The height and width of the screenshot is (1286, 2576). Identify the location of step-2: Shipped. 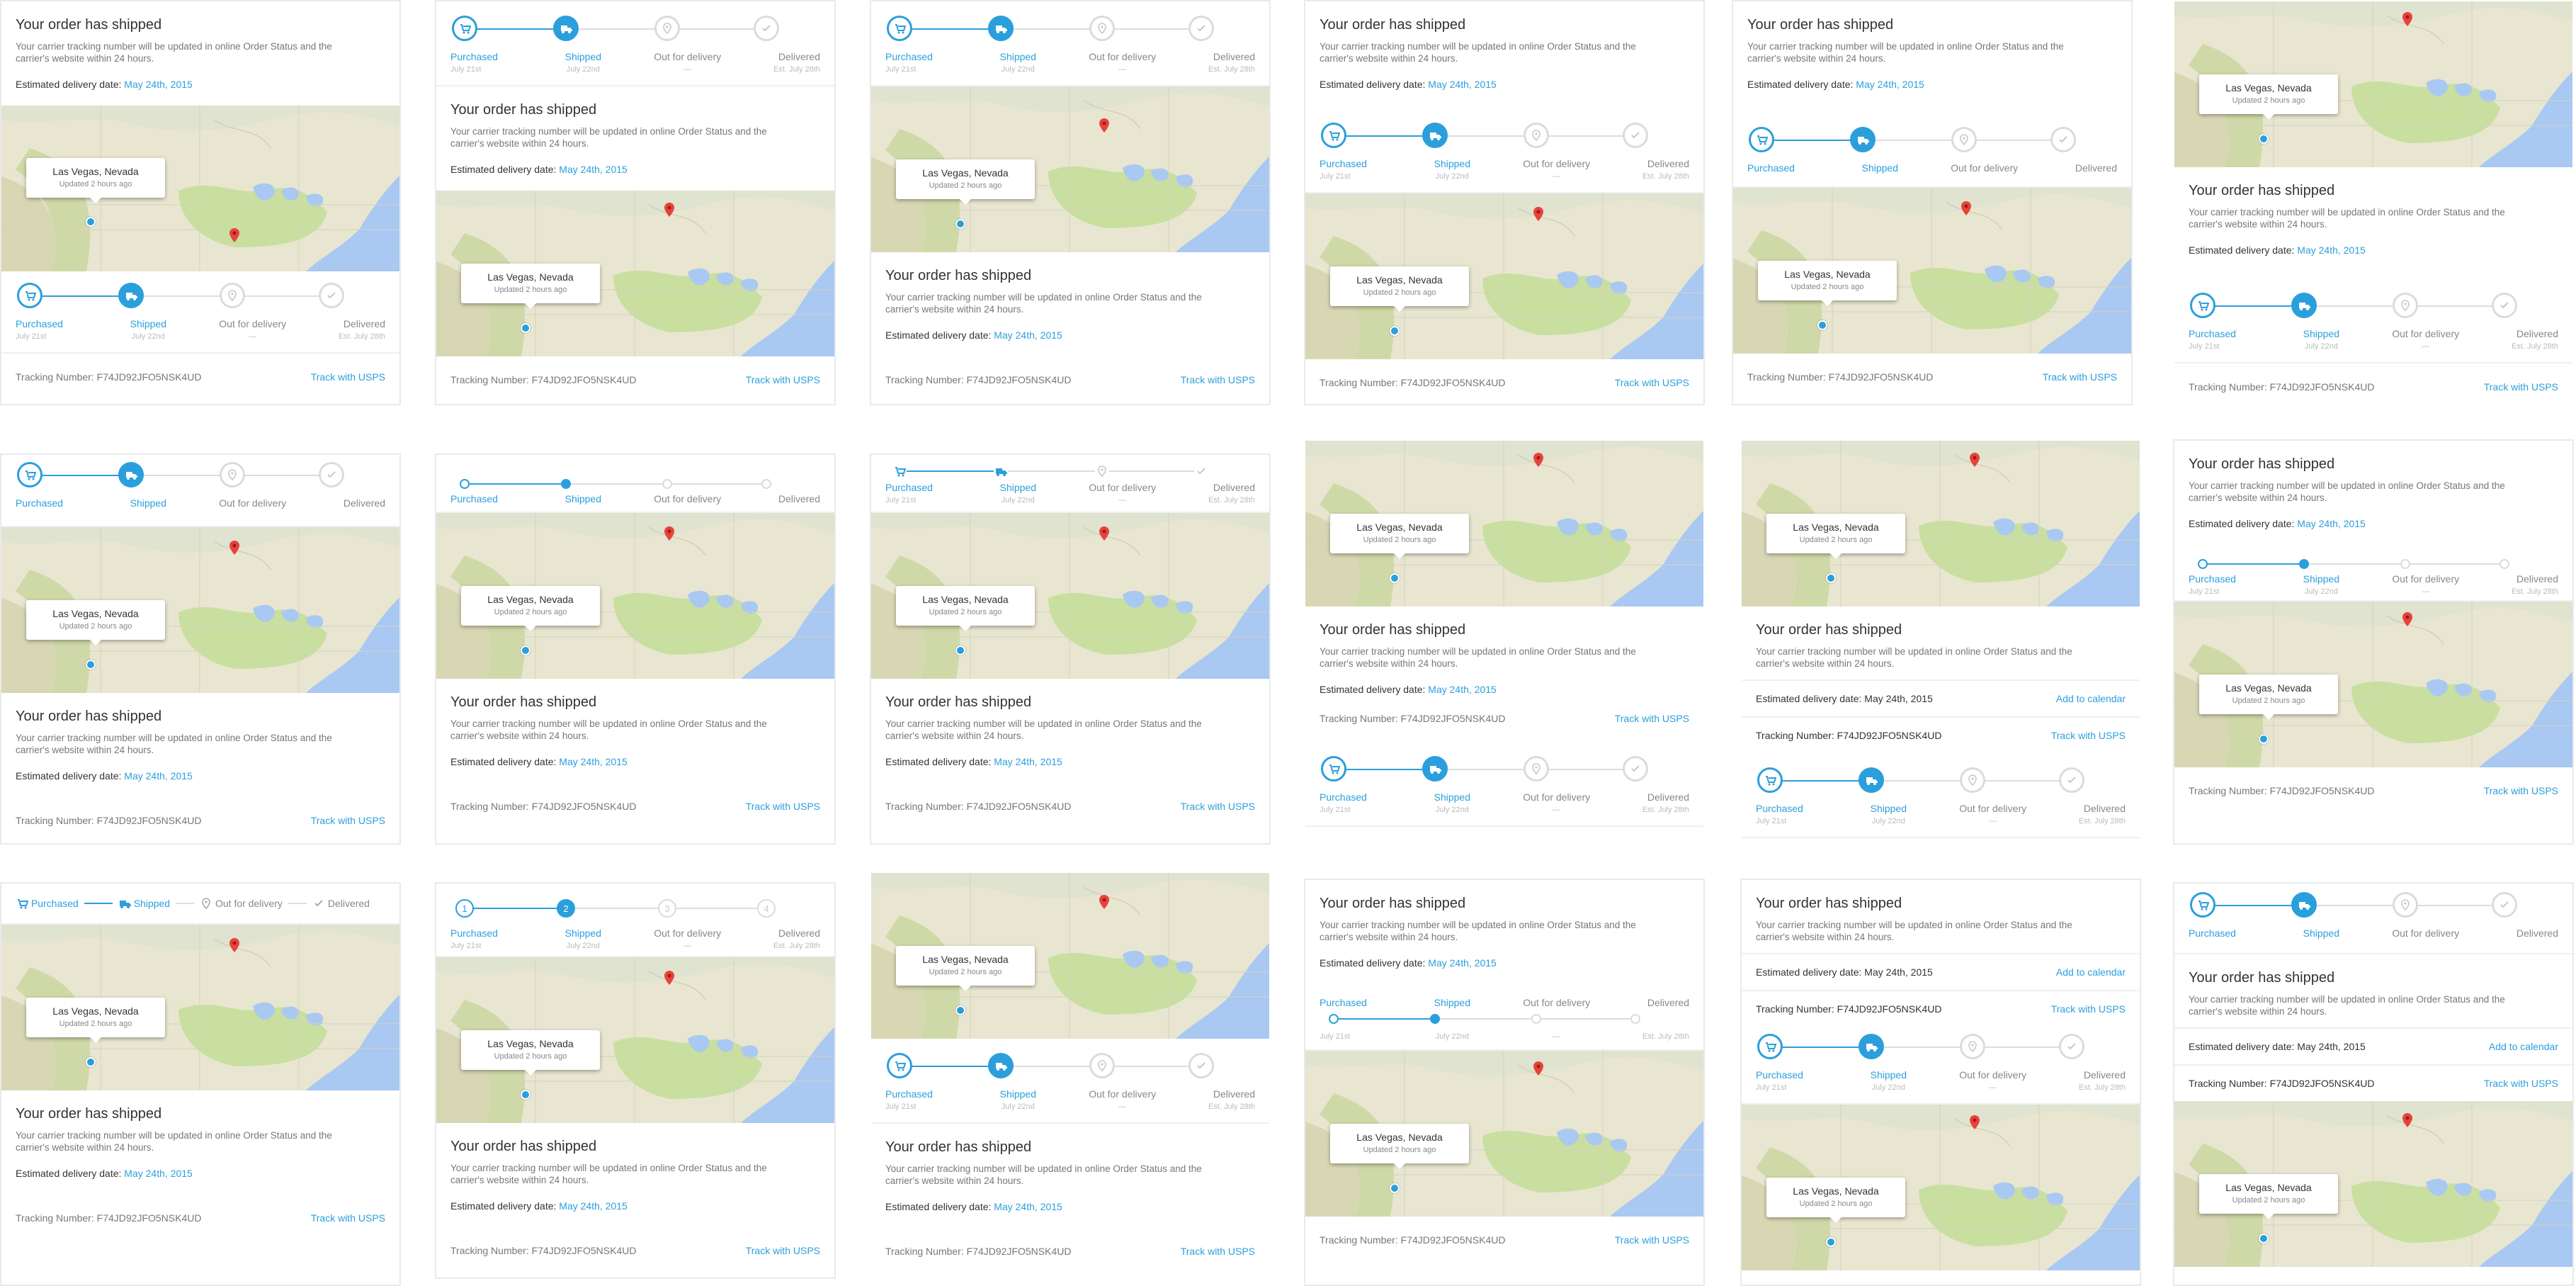
(144, 903).